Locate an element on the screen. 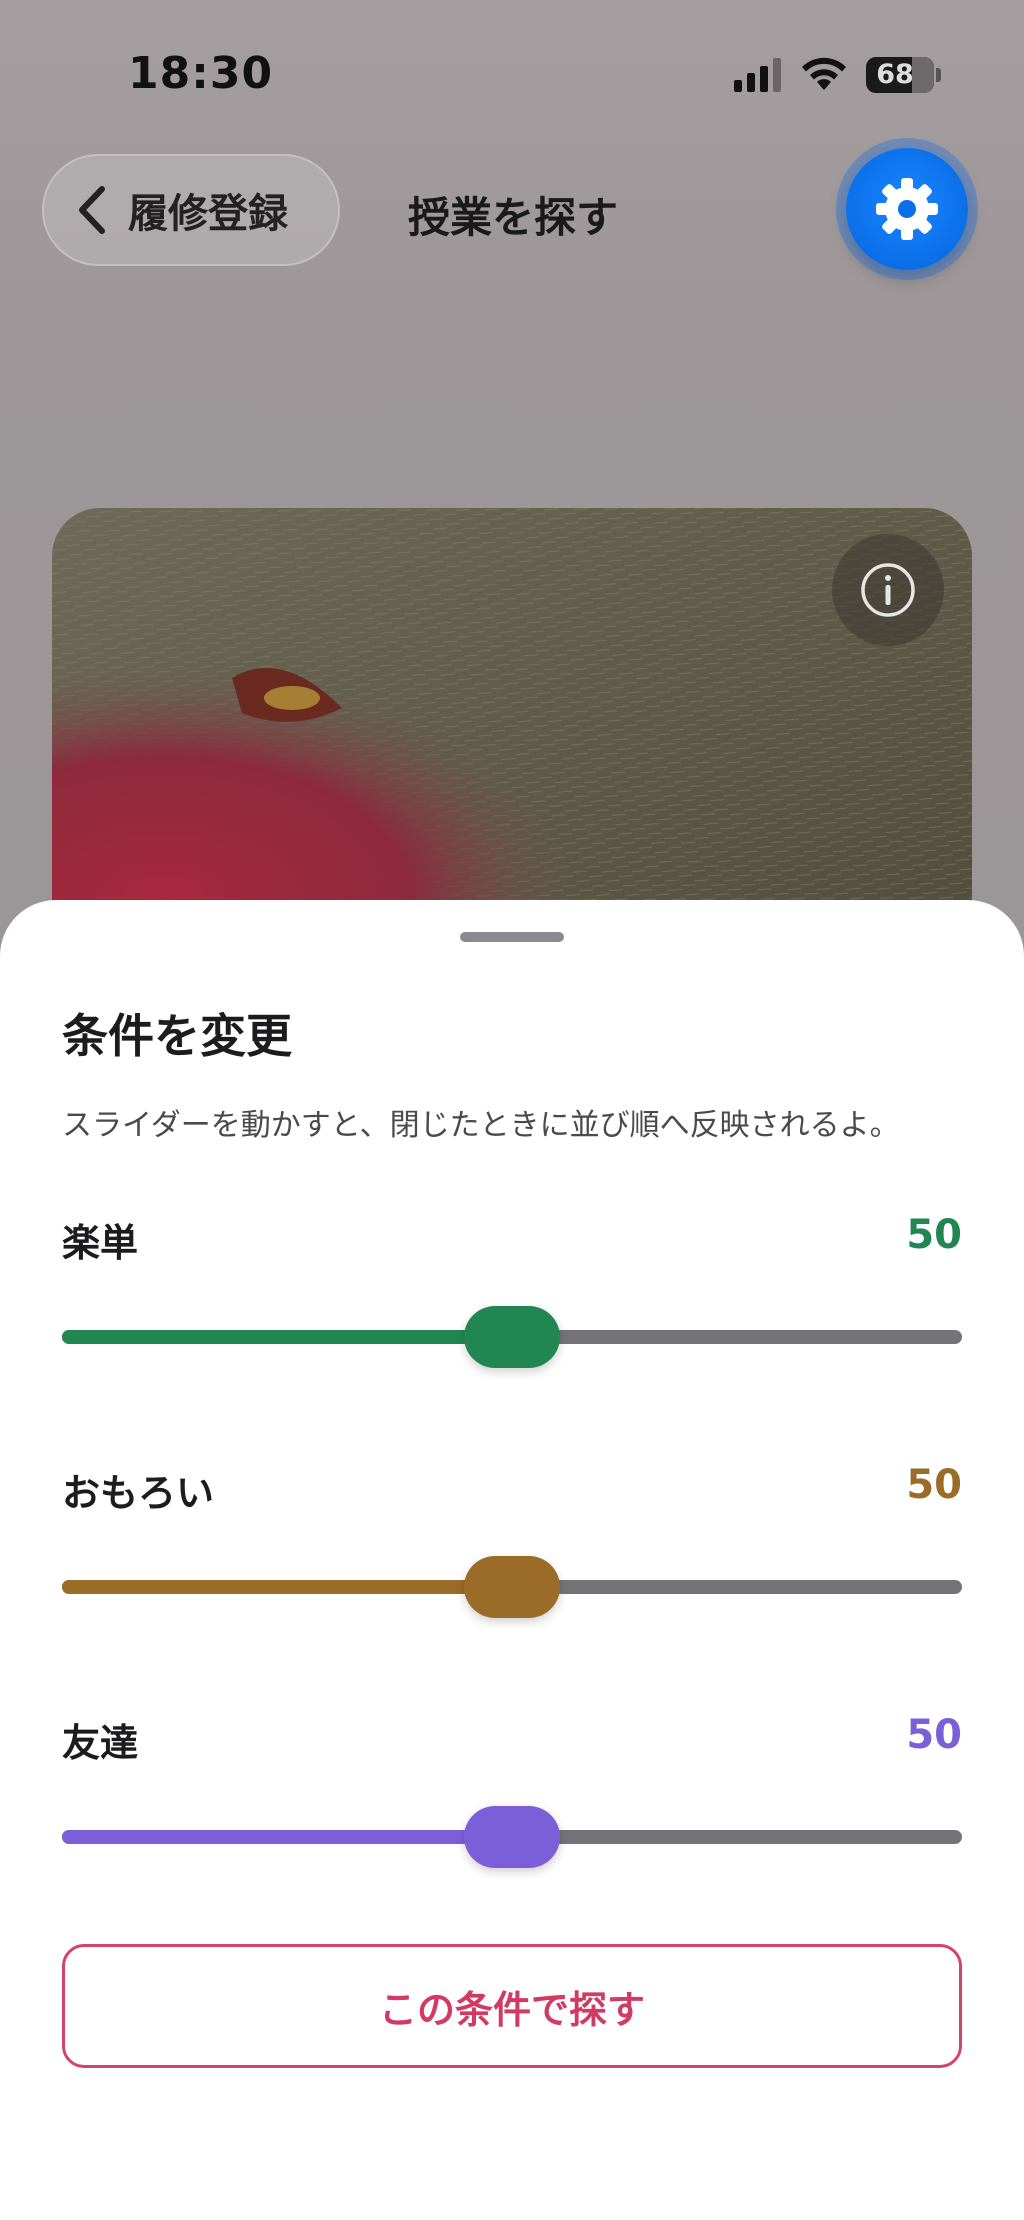  back-button: 履修登録 is located at coordinates (191, 210).